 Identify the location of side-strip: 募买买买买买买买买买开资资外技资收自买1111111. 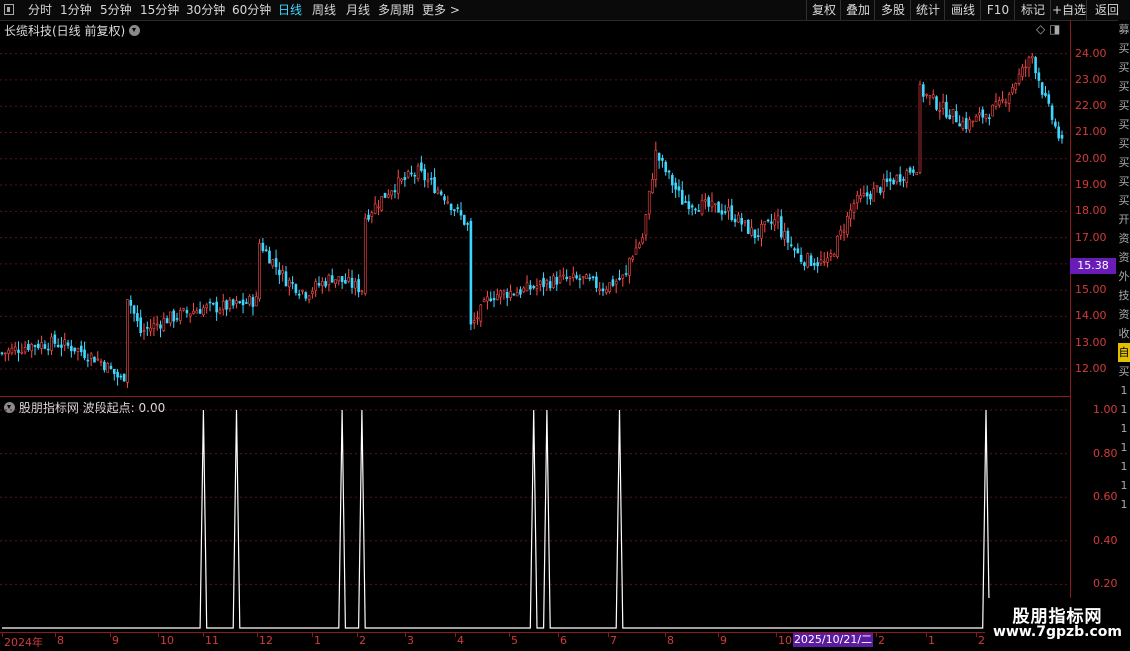
(1124, 326).